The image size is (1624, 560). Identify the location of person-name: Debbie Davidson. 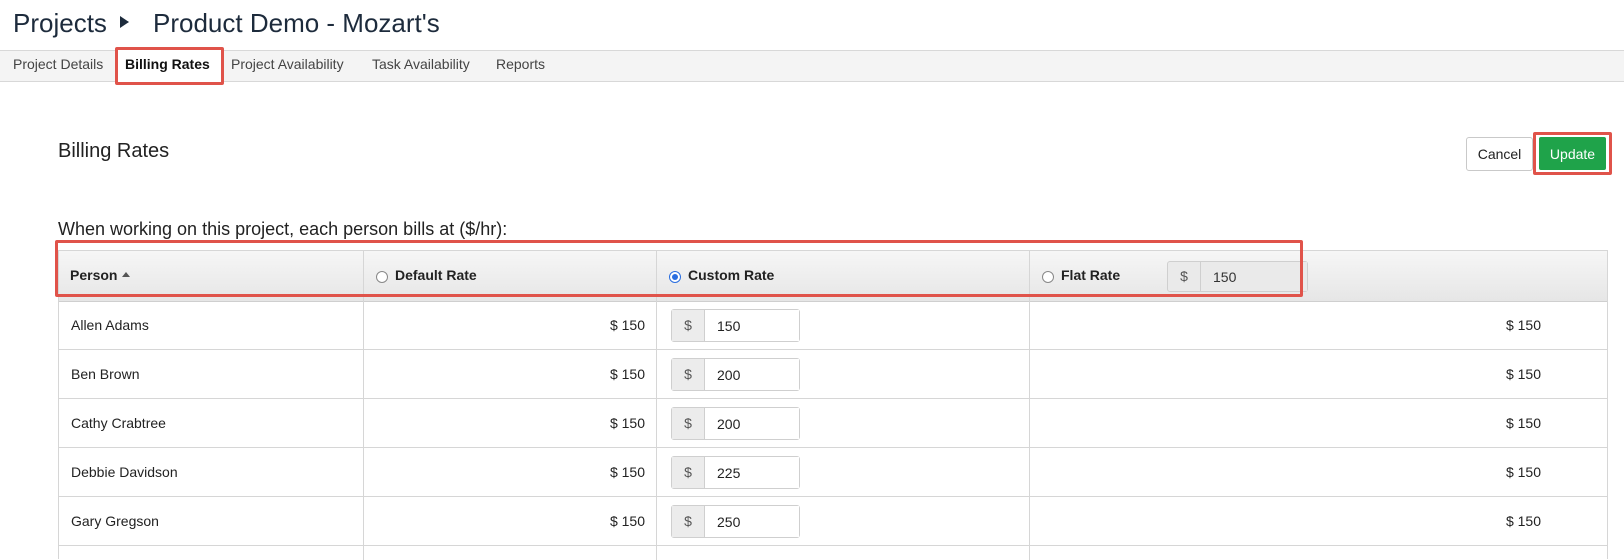
(124, 472).